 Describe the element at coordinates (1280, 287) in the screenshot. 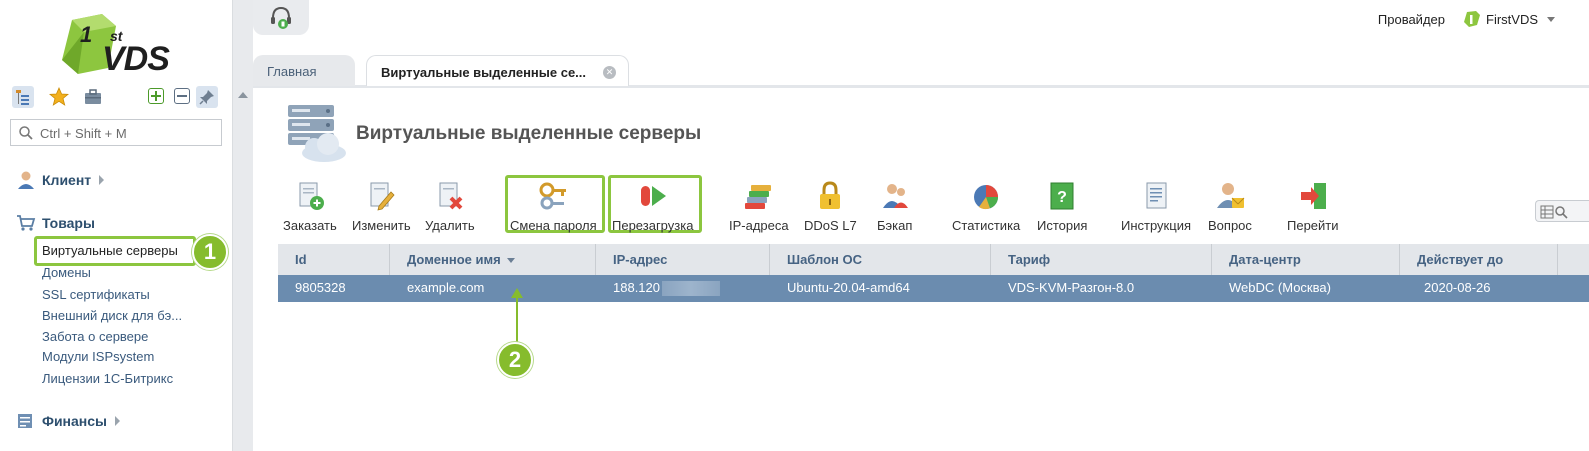

I see `cell-datacenter: WebDC (Москва)` at that location.